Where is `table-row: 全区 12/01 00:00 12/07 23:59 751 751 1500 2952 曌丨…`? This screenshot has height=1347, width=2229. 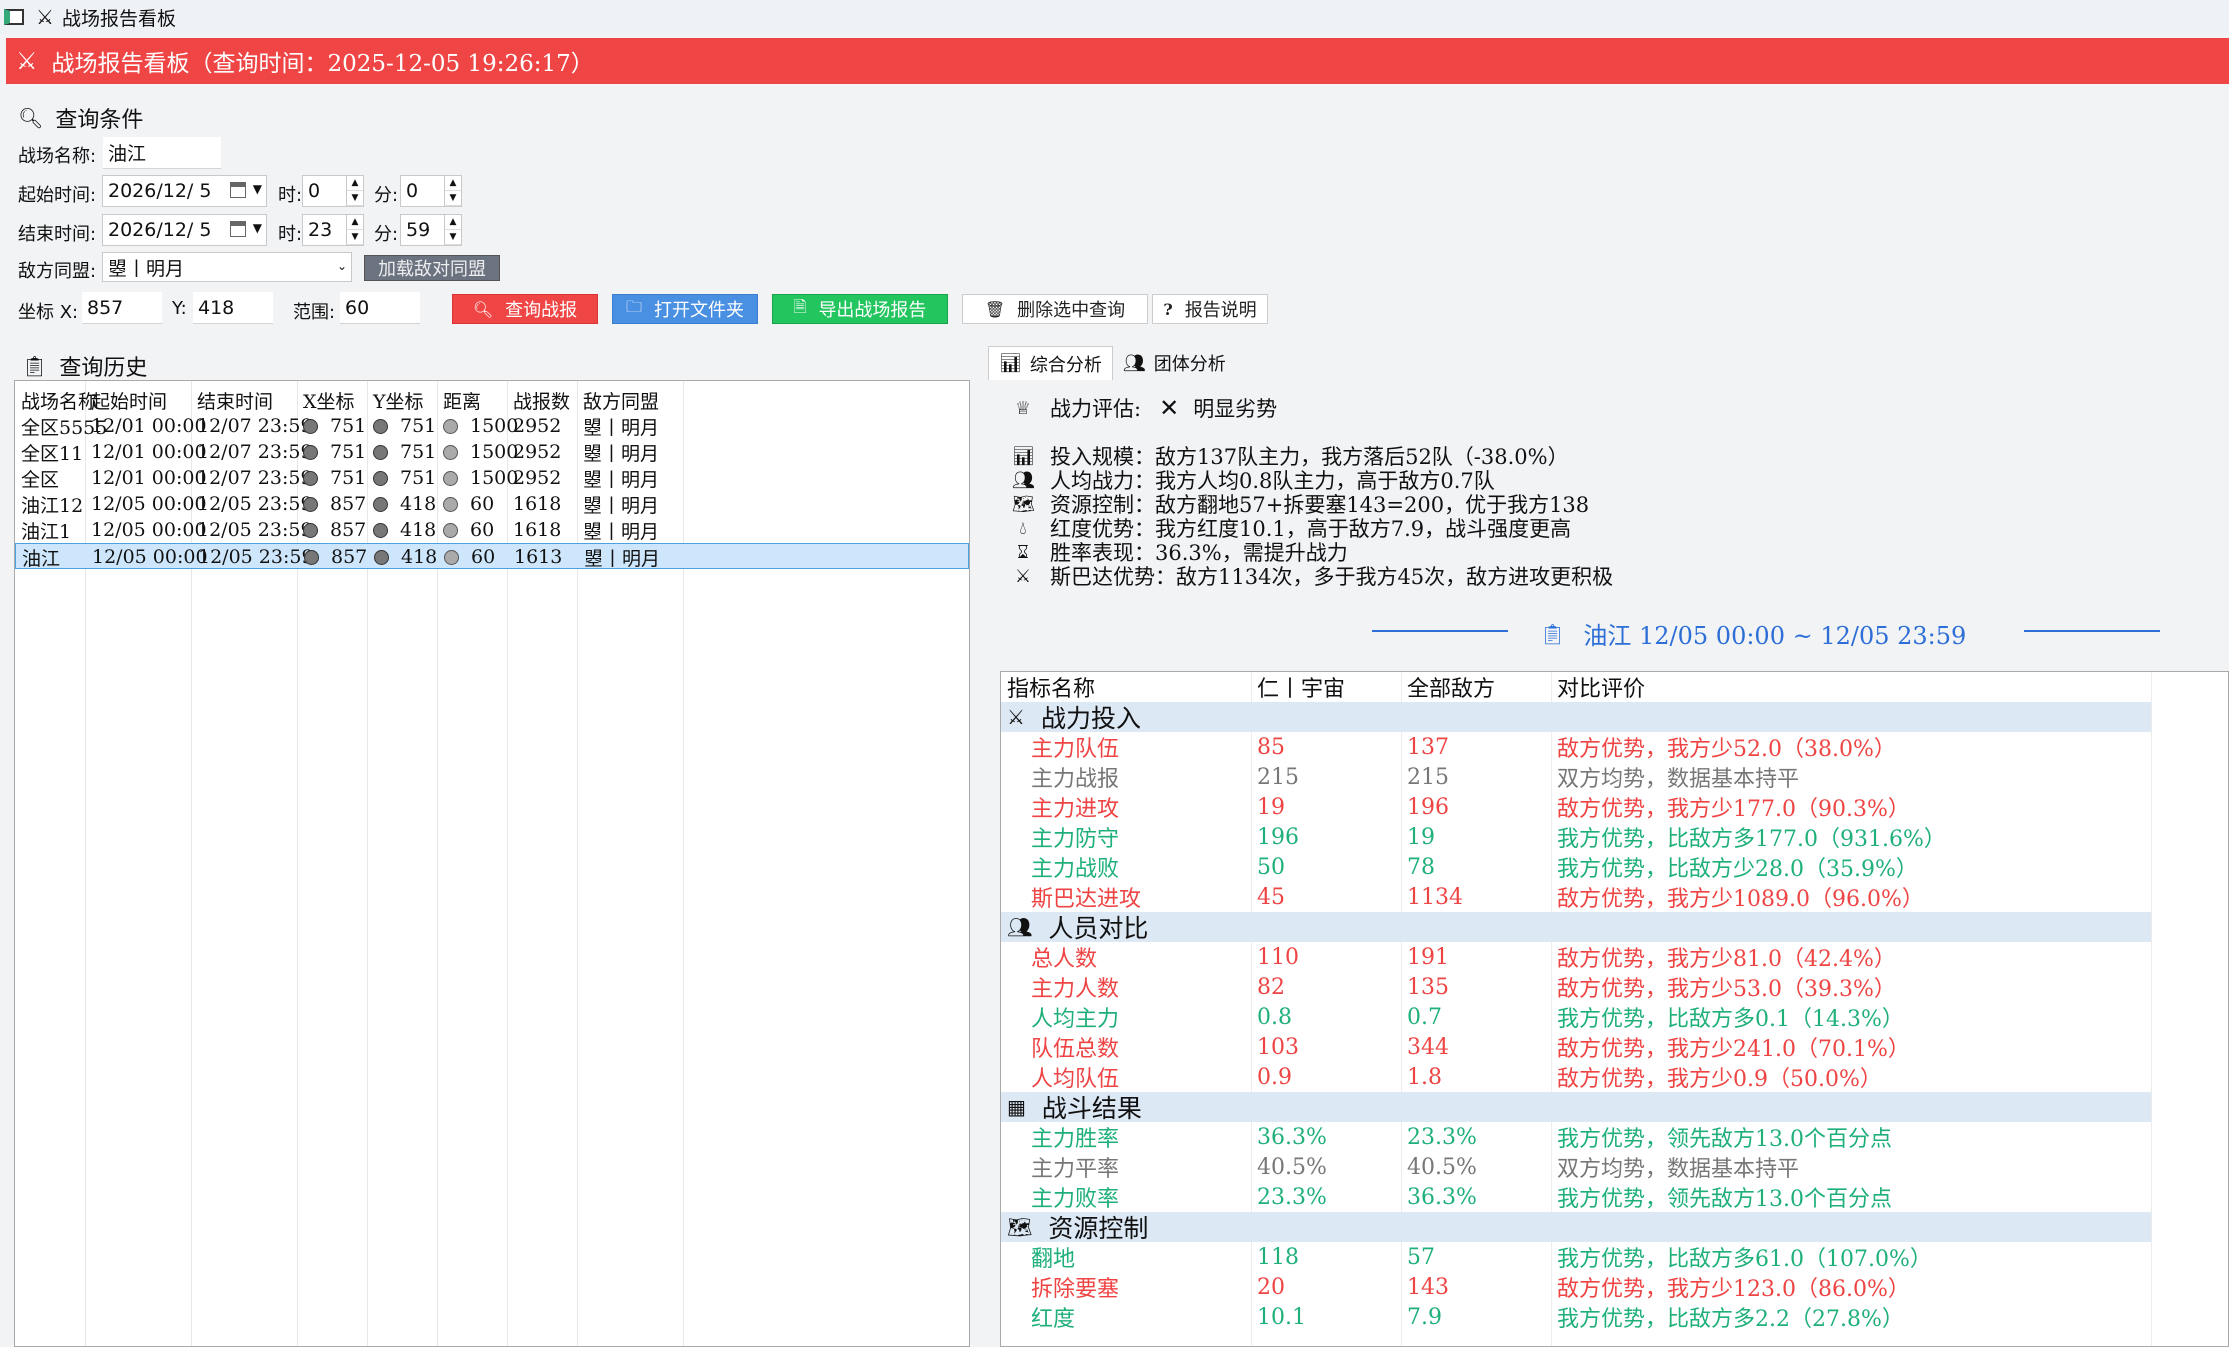 table-row: 全区 12/01 00:00 12/07 23:59 751 751 1500 2952 曌丨… is located at coordinates (492, 478).